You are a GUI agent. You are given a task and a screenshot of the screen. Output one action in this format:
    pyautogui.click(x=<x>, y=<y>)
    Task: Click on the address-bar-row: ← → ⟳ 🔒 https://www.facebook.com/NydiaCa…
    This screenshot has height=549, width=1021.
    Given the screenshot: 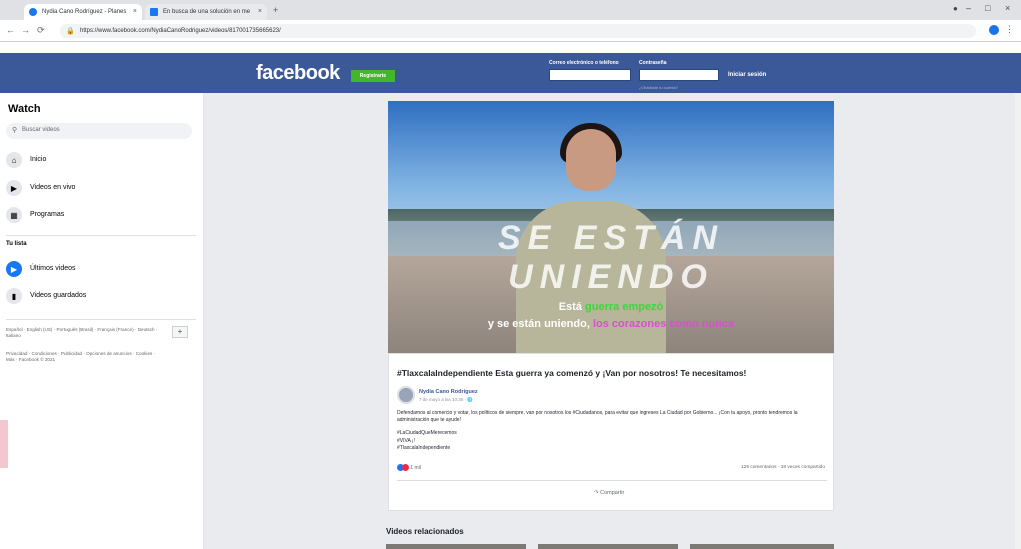 What is the action you would take?
    pyautogui.click(x=510, y=31)
    